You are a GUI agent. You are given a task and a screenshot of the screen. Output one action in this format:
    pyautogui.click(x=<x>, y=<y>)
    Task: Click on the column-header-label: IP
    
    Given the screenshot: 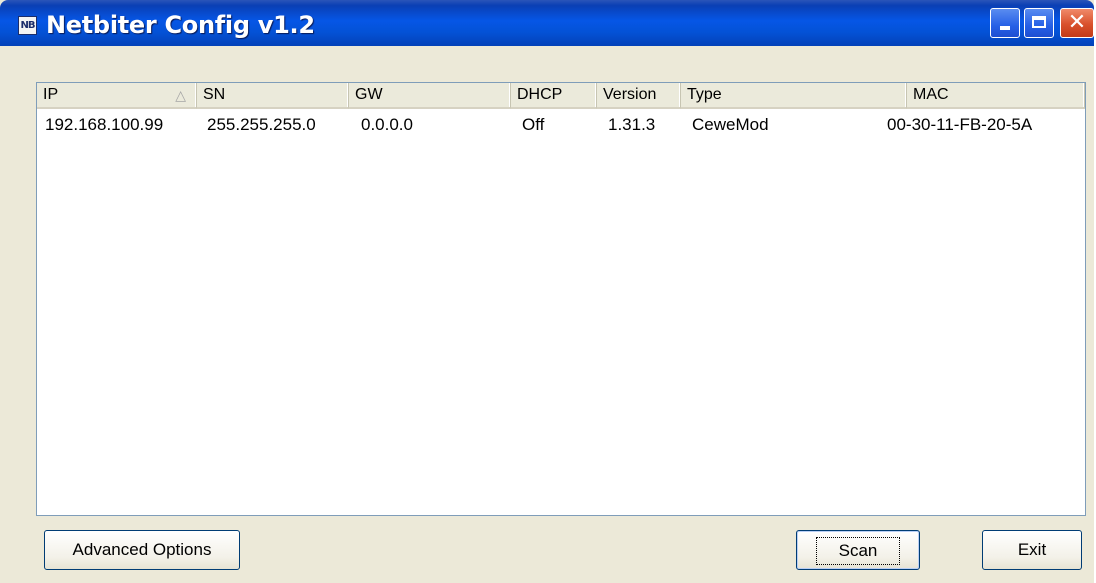 What is the action you would take?
    pyautogui.click(x=51, y=94)
    